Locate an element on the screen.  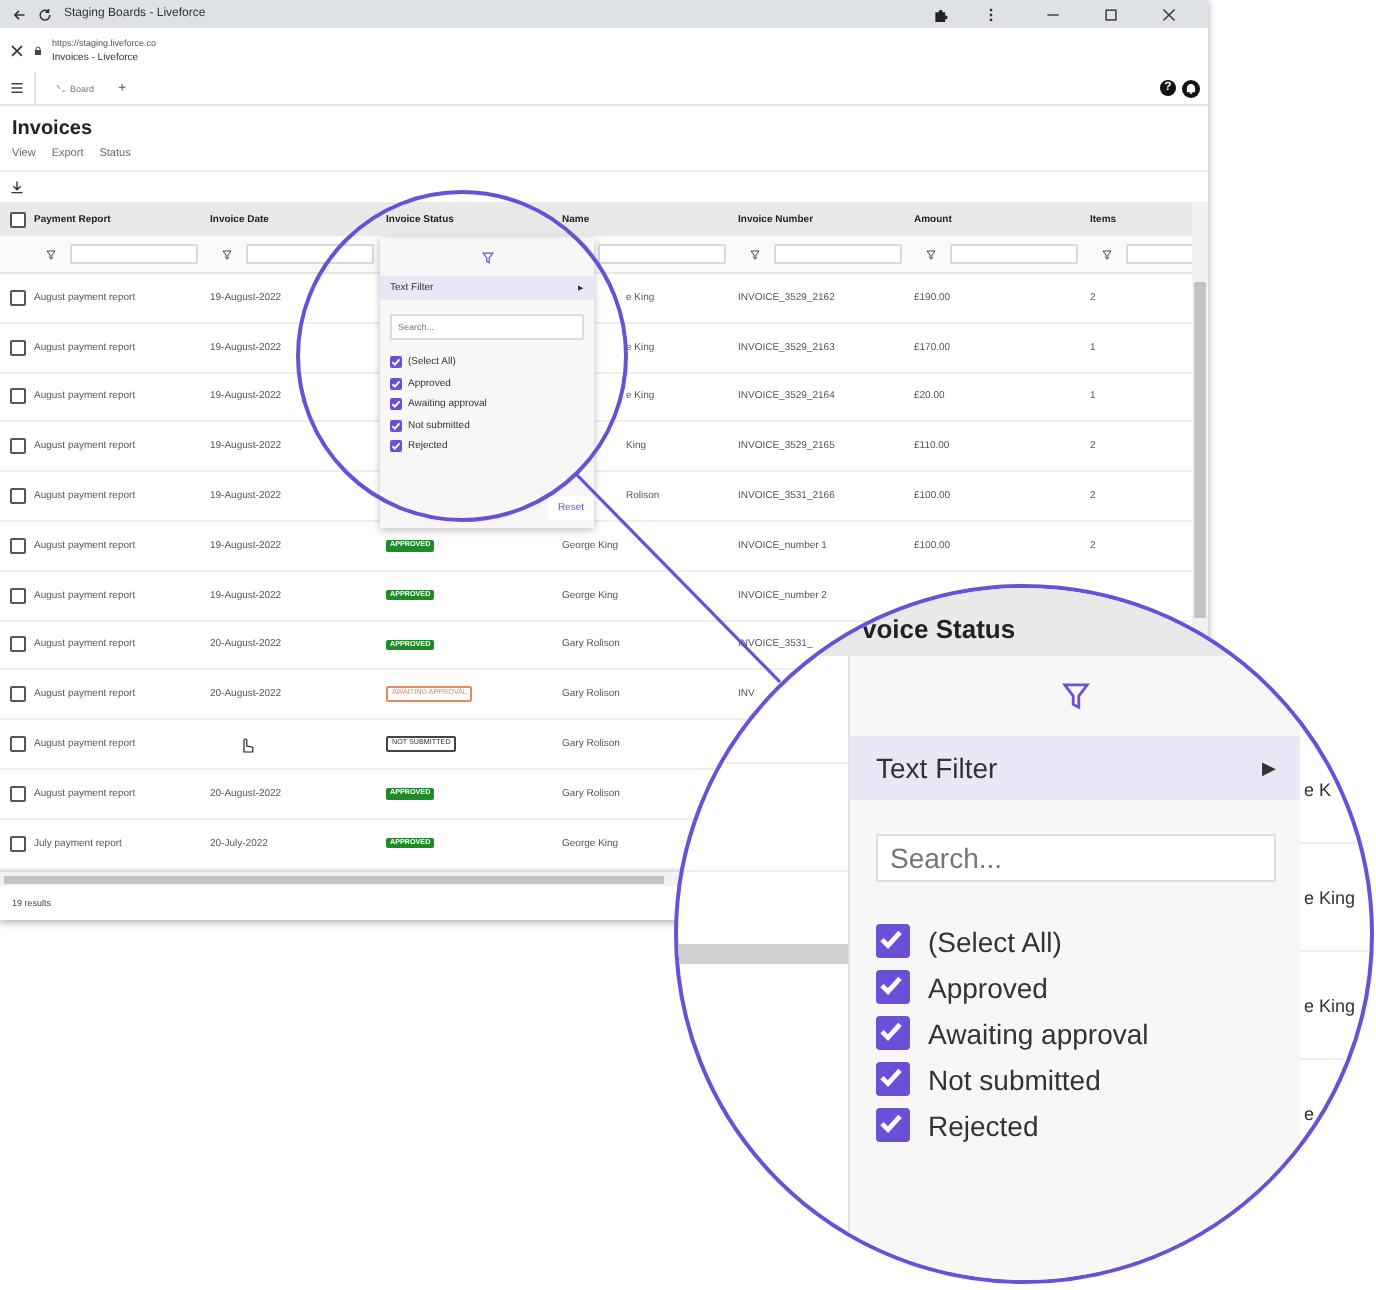
table-cell: e K is located at coordinates (1318, 789).